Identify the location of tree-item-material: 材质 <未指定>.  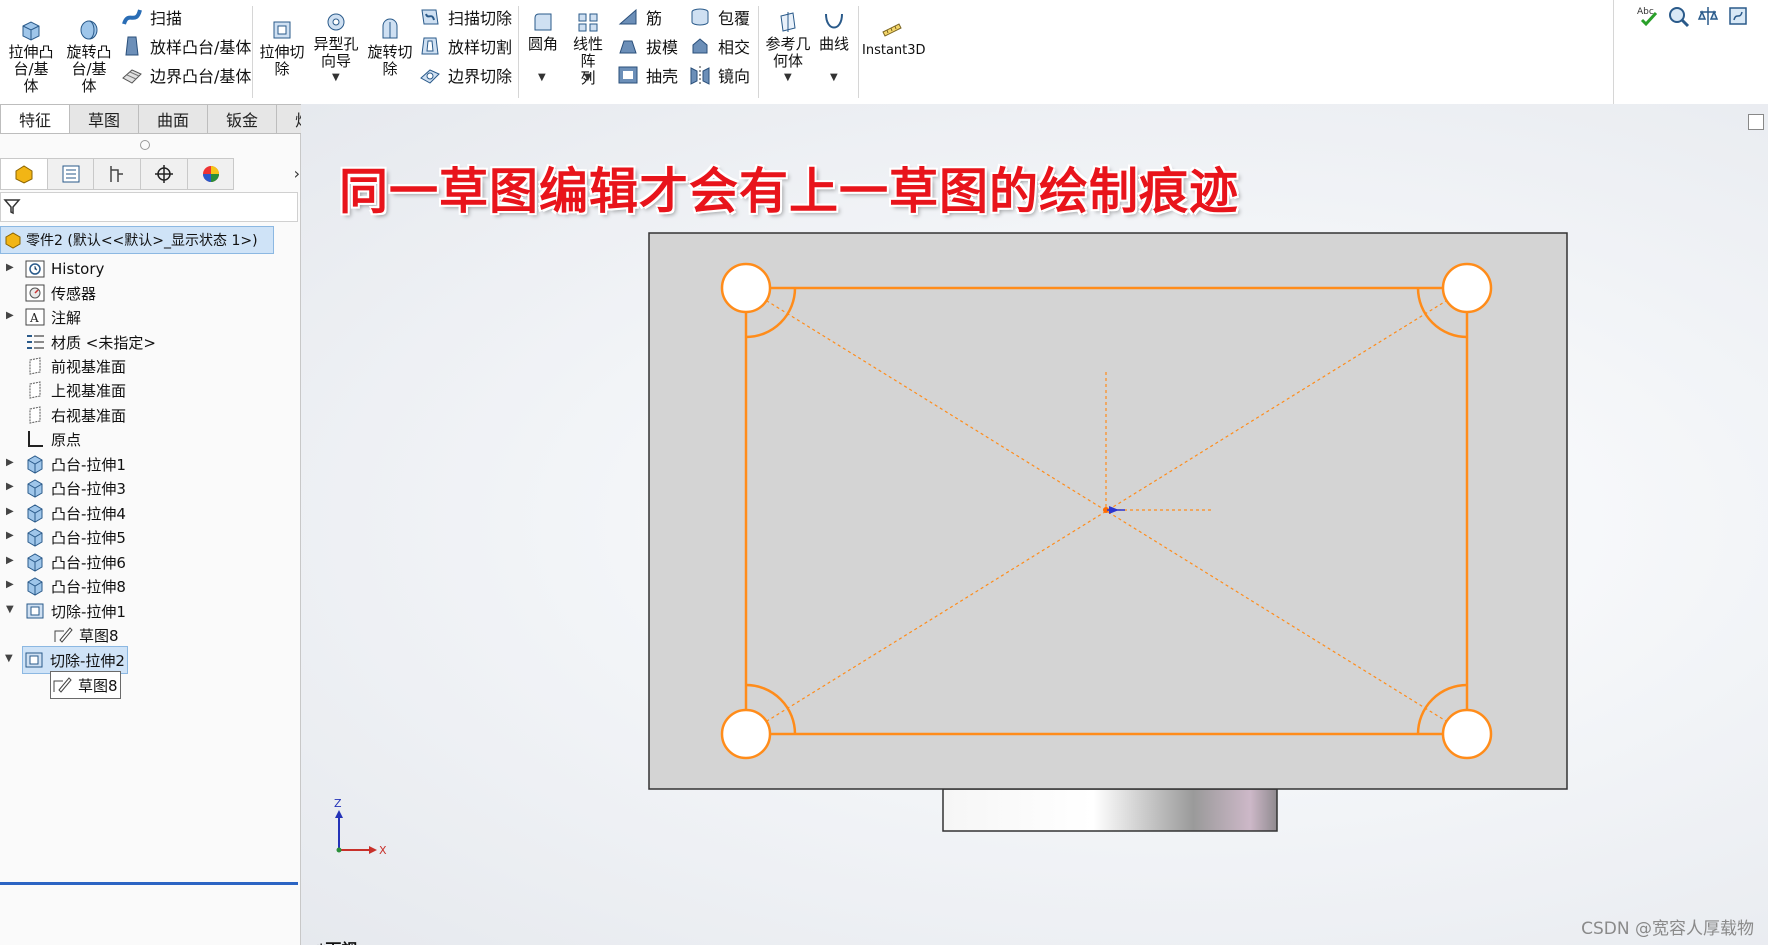
(90, 342).